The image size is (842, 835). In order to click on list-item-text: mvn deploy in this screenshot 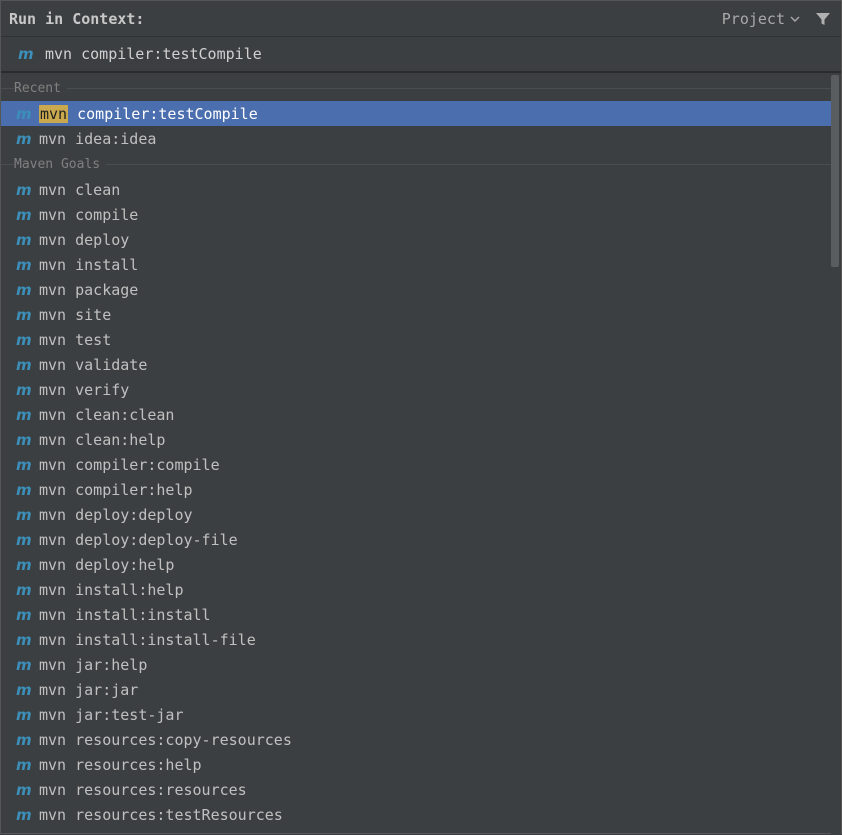, I will do `click(84, 239)`.